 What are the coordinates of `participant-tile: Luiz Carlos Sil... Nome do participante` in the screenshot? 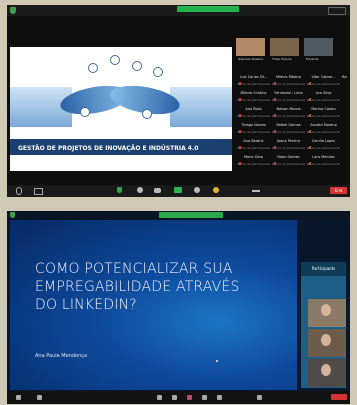 It's located at (253, 82).